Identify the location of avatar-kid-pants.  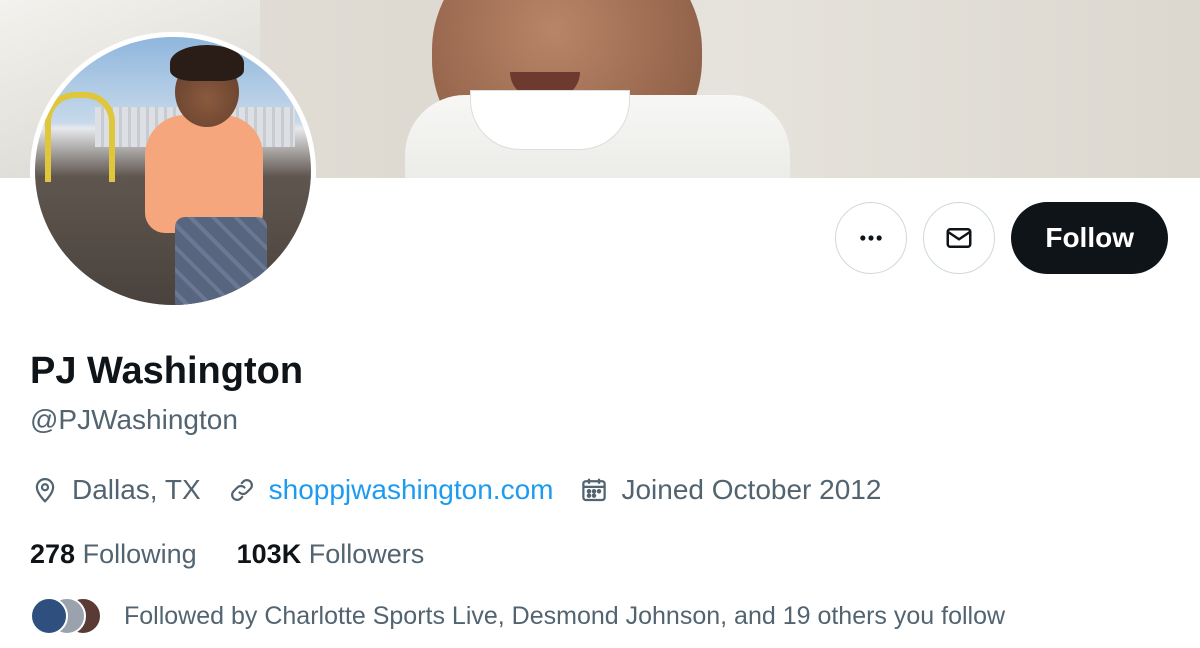
(221, 261).